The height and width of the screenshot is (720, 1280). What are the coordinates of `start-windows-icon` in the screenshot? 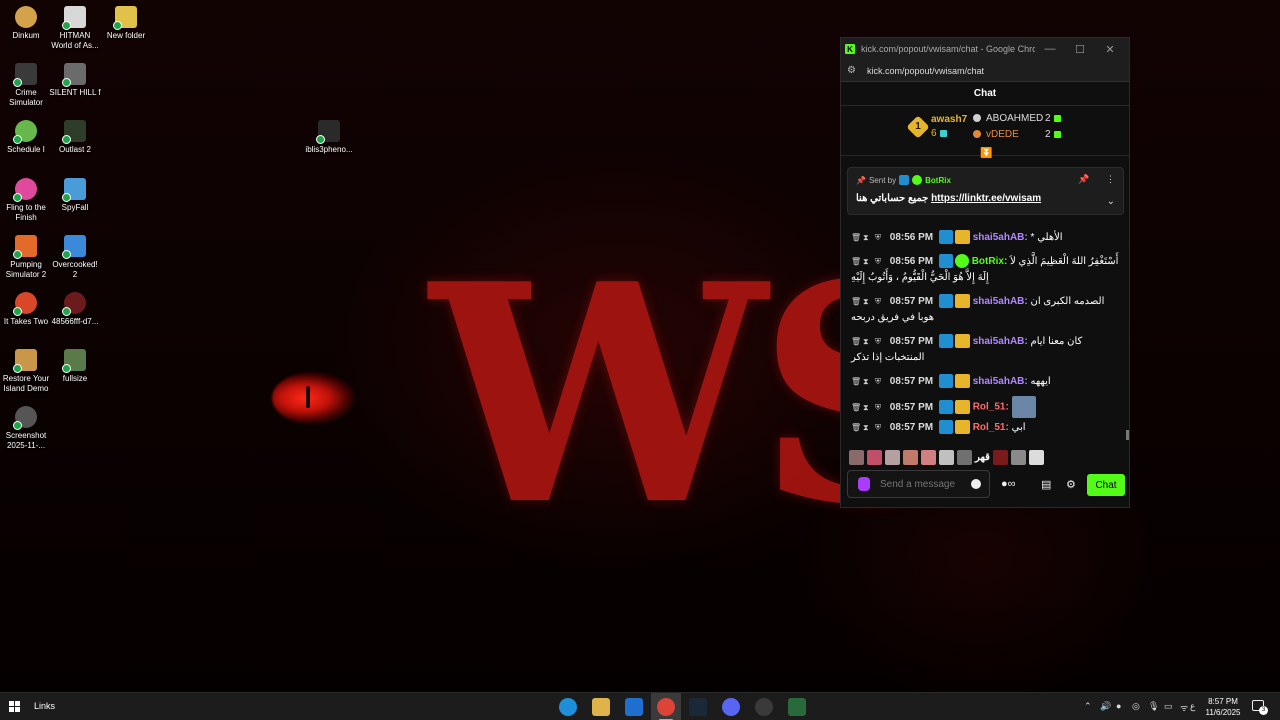 It's located at (15, 707).